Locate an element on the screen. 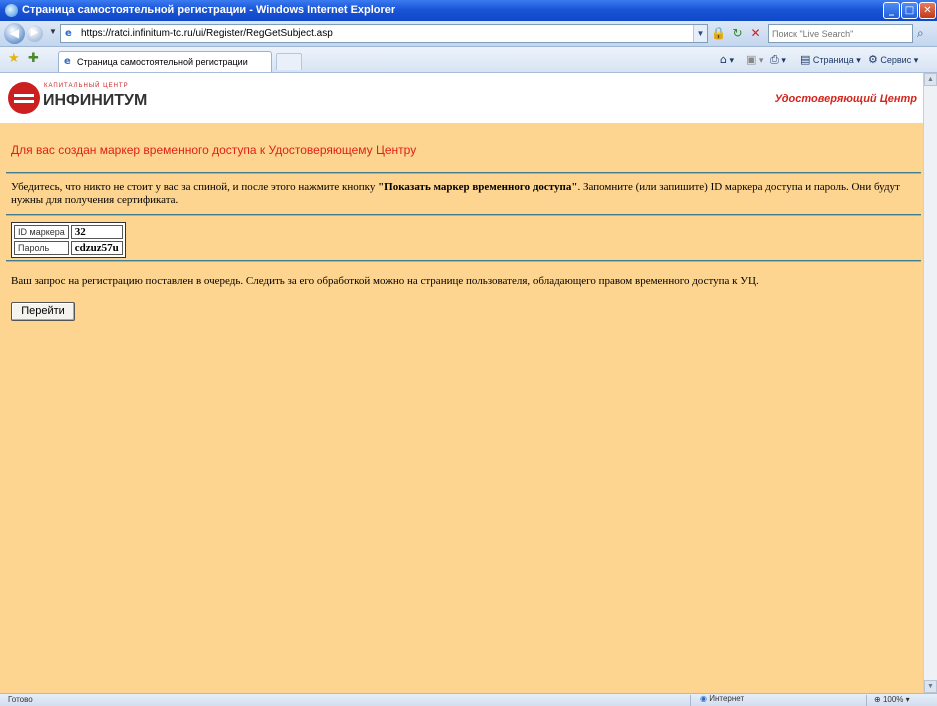  search-icon: ⌕ is located at coordinates (920, 33).